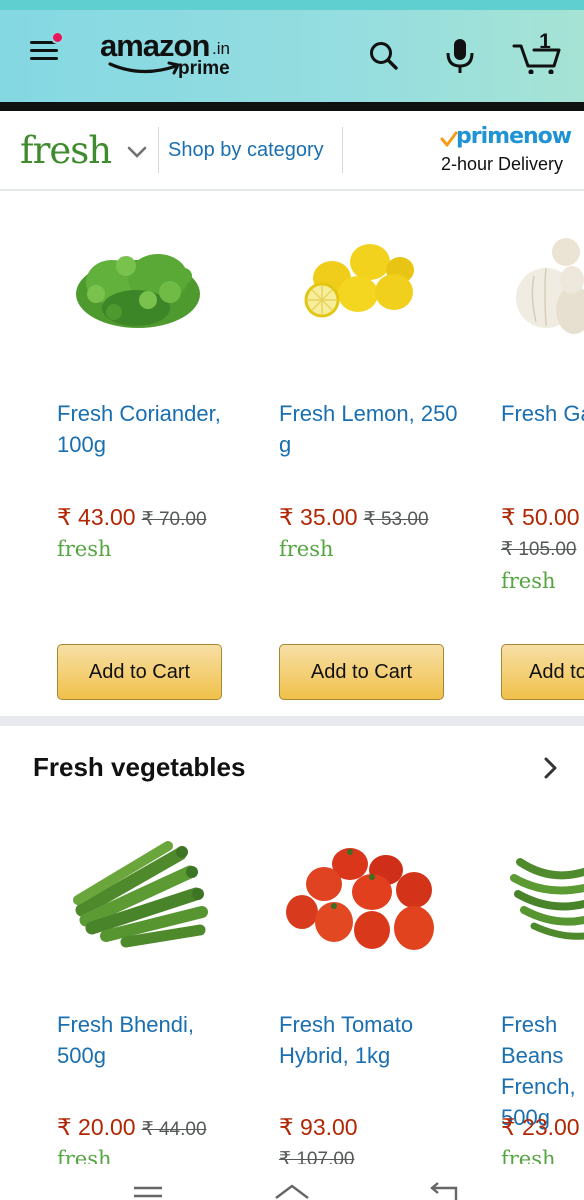 This screenshot has height=1200, width=584. Describe the element at coordinates (542, 413) in the screenshot. I see `product-title-garlic: Fresh Garlic, 250g` at that location.